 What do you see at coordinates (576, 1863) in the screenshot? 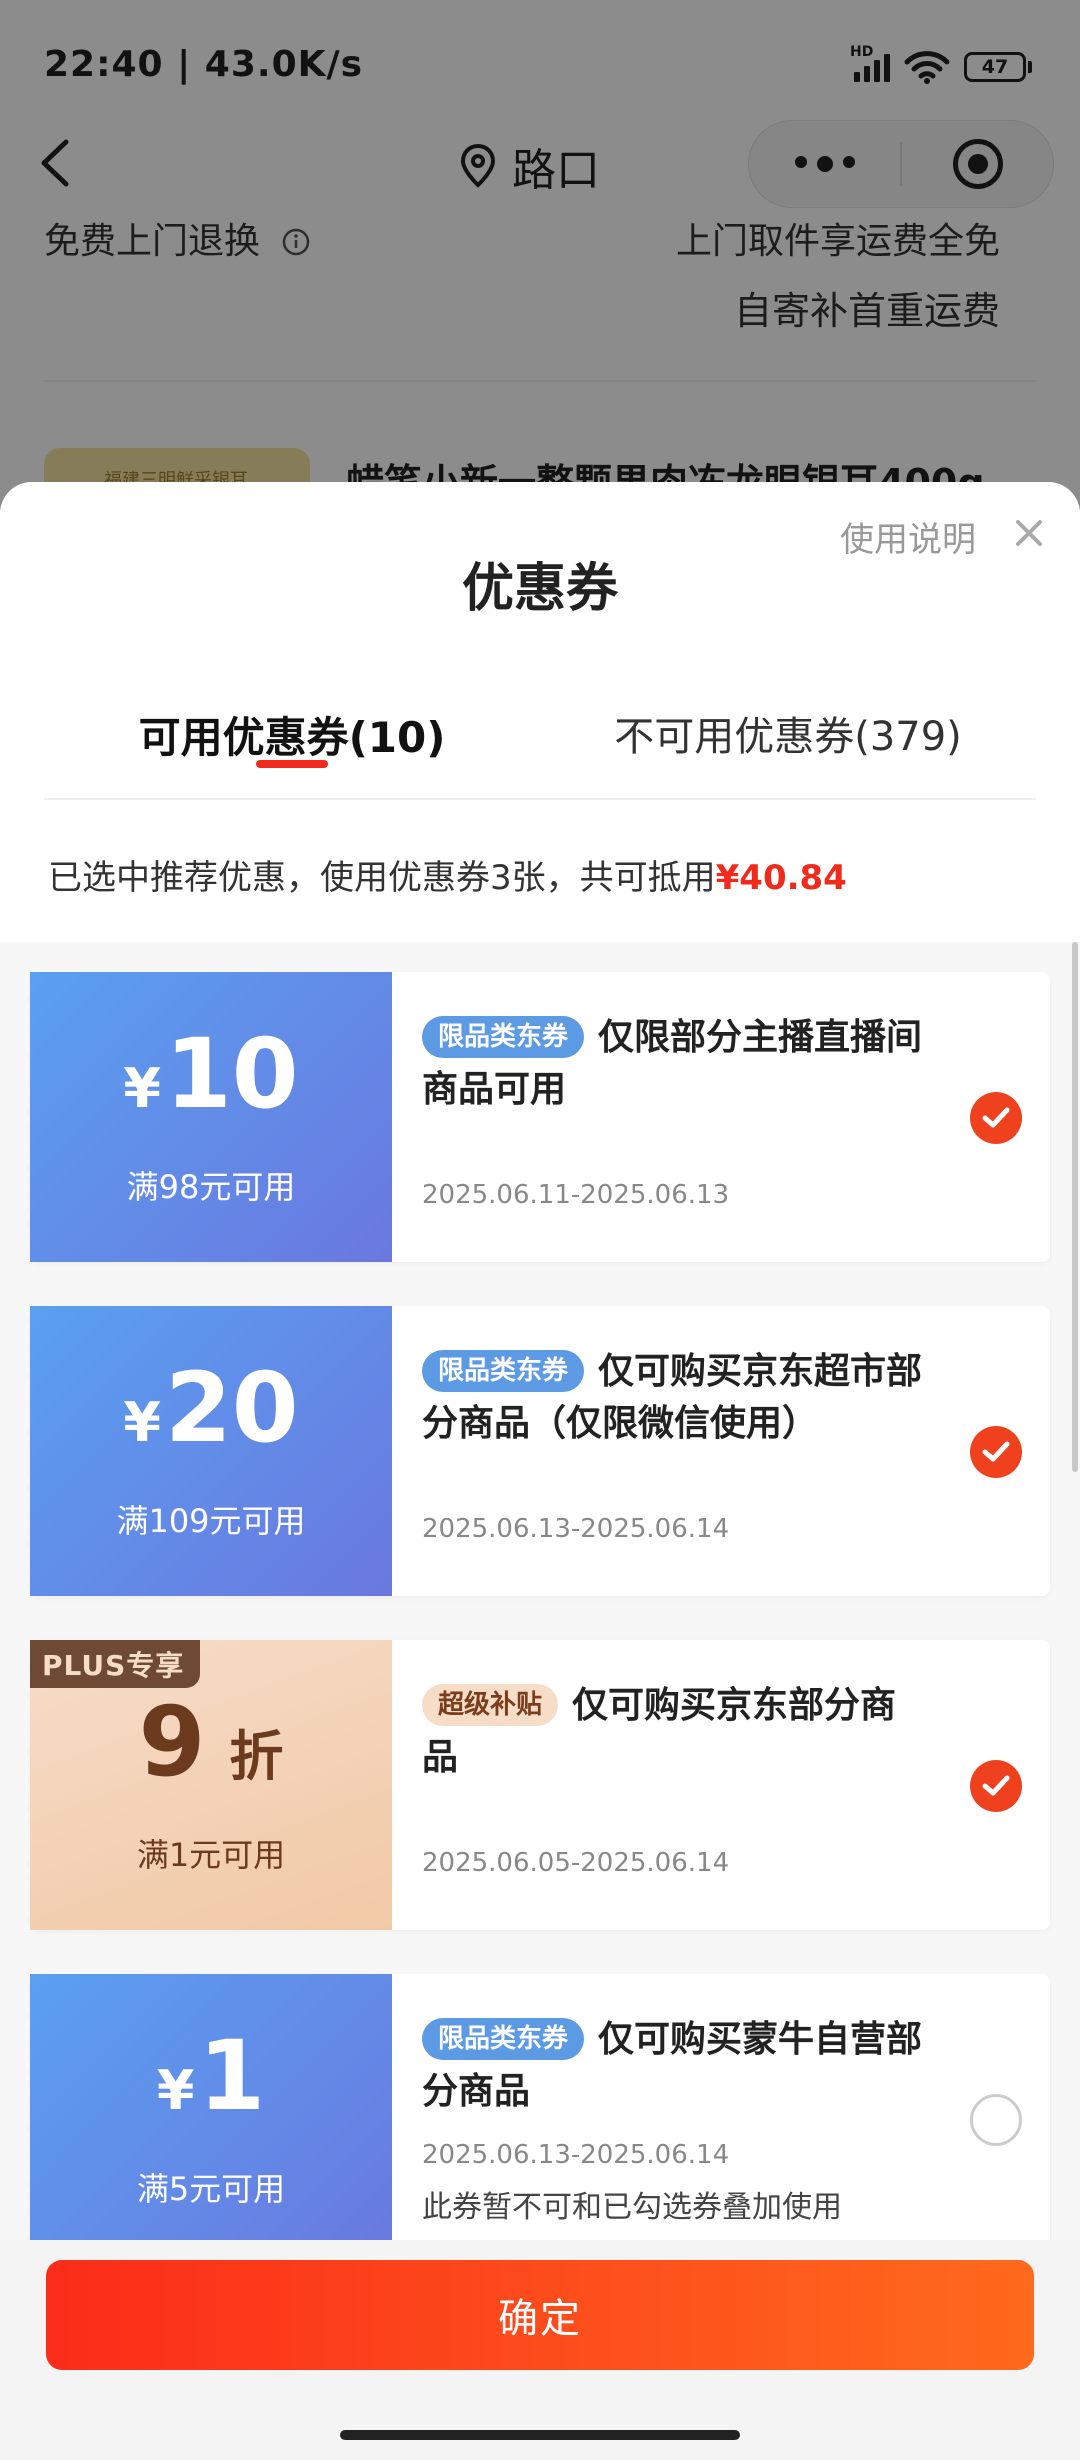
I see `coupon-validity: 2025.06.05-2025.06.14` at bounding box center [576, 1863].